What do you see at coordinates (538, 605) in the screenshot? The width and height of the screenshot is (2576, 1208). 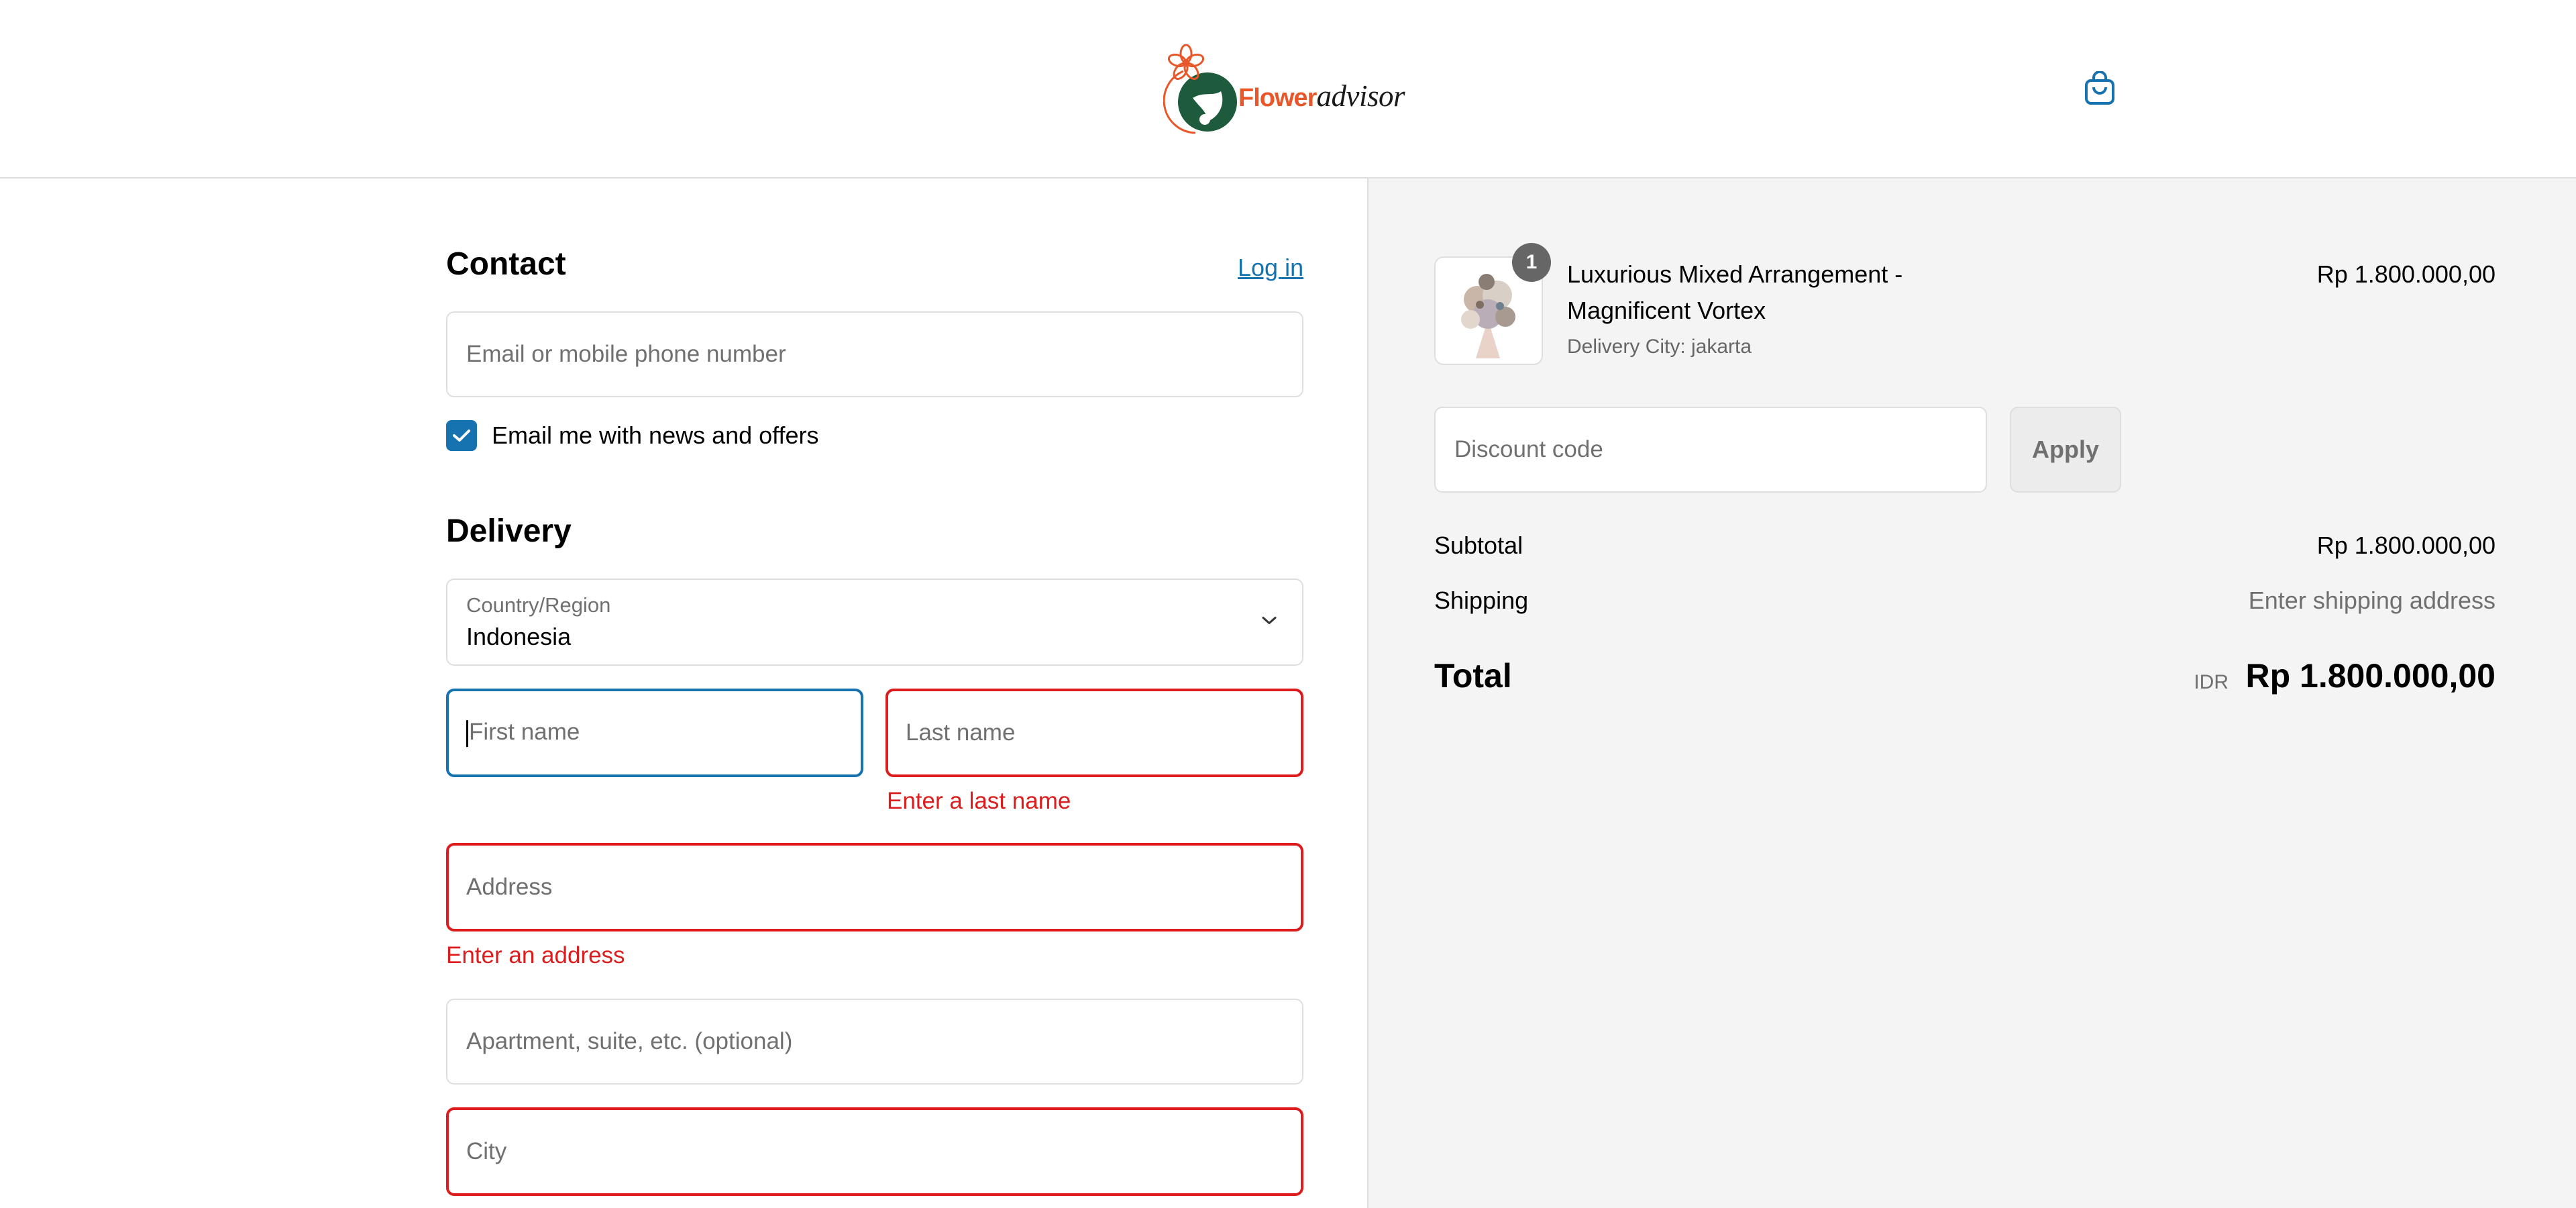 I see `country-label: Country/Region` at bounding box center [538, 605].